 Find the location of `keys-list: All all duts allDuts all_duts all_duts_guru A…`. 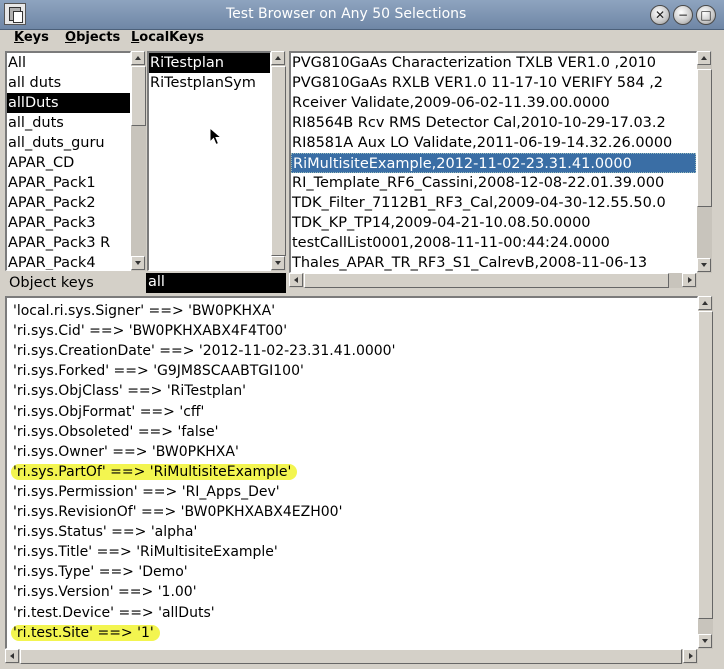

keys-list: All all duts allDuts all_duts all_duts_guru A… is located at coordinates (68, 161).